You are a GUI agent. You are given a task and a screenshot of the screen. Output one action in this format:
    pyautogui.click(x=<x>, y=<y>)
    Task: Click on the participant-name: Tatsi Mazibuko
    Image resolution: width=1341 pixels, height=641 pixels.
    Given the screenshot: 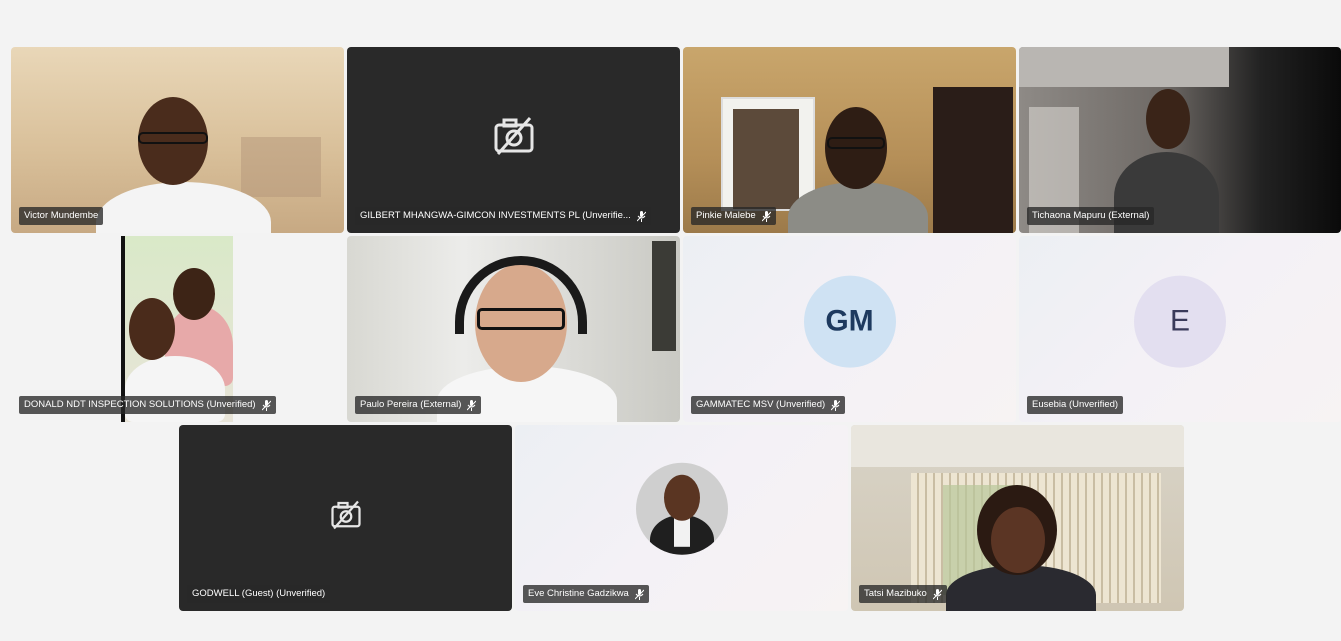 What is the action you would take?
    pyautogui.click(x=895, y=593)
    